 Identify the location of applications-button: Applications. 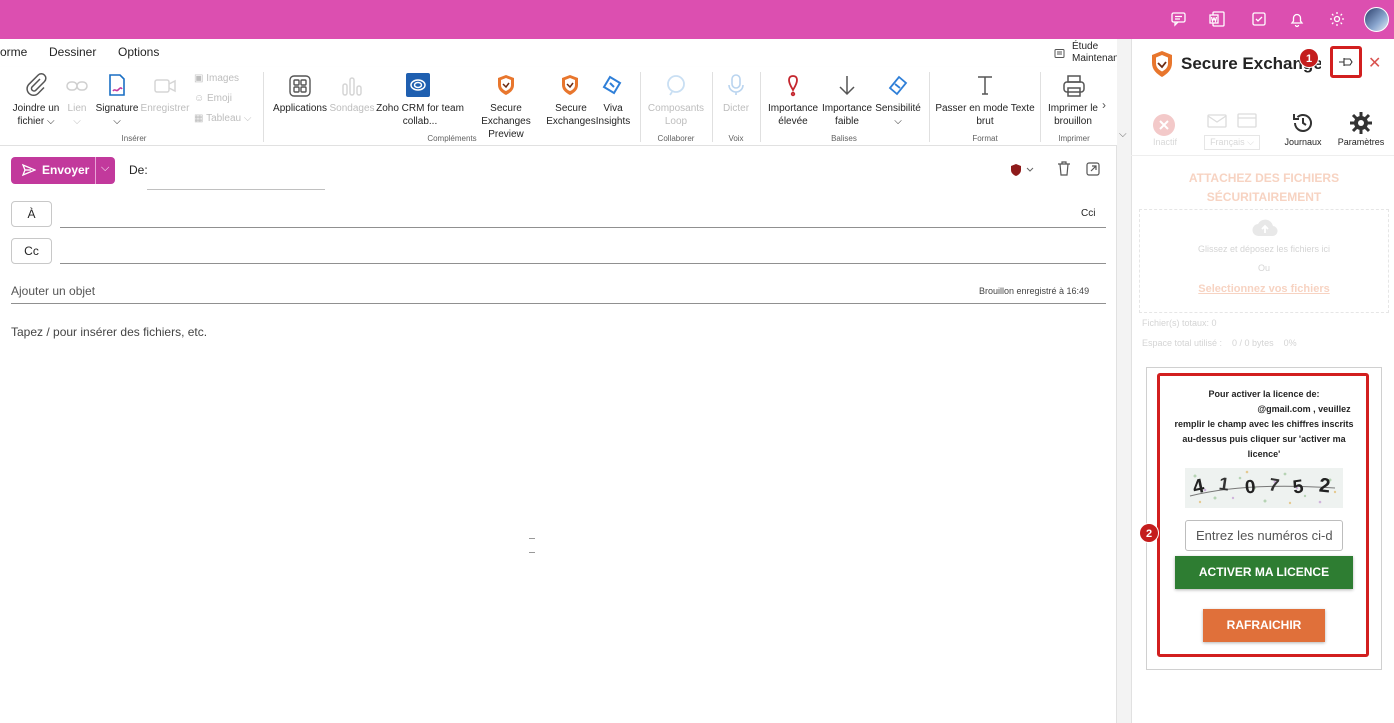
(300, 108).